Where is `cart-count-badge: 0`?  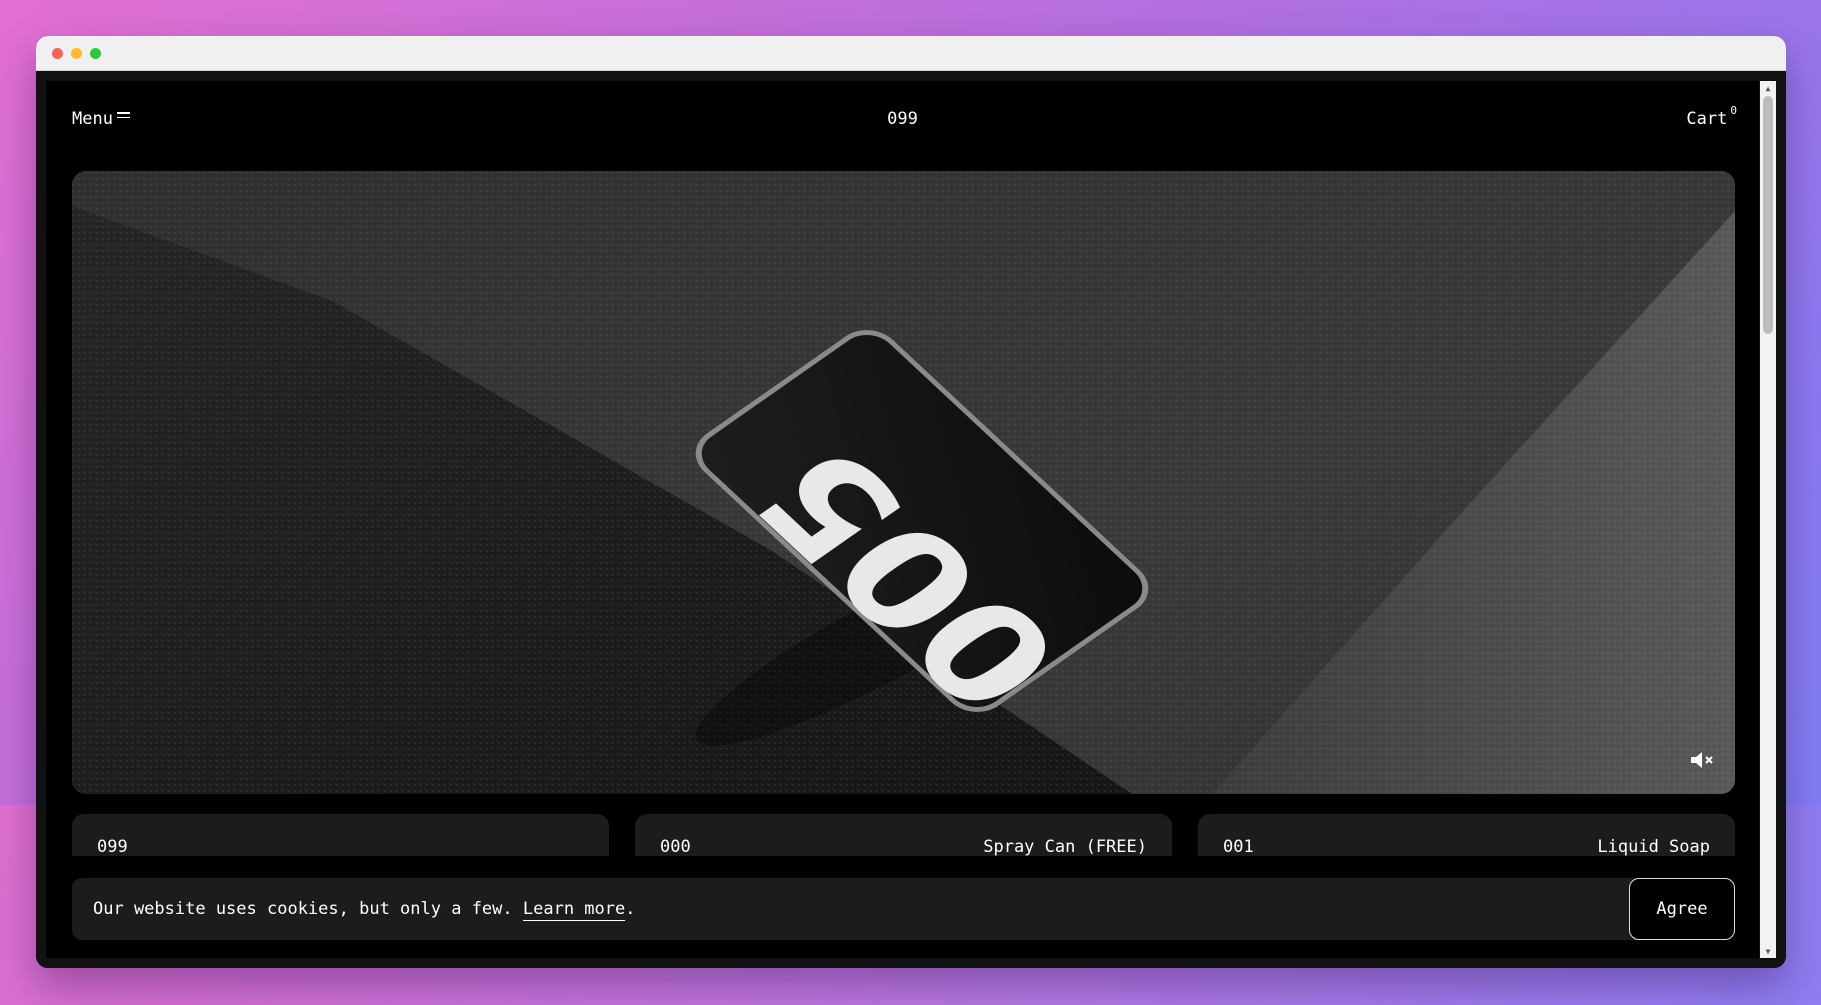
cart-count-badge: 0 is located at coordinates (1733, 110).